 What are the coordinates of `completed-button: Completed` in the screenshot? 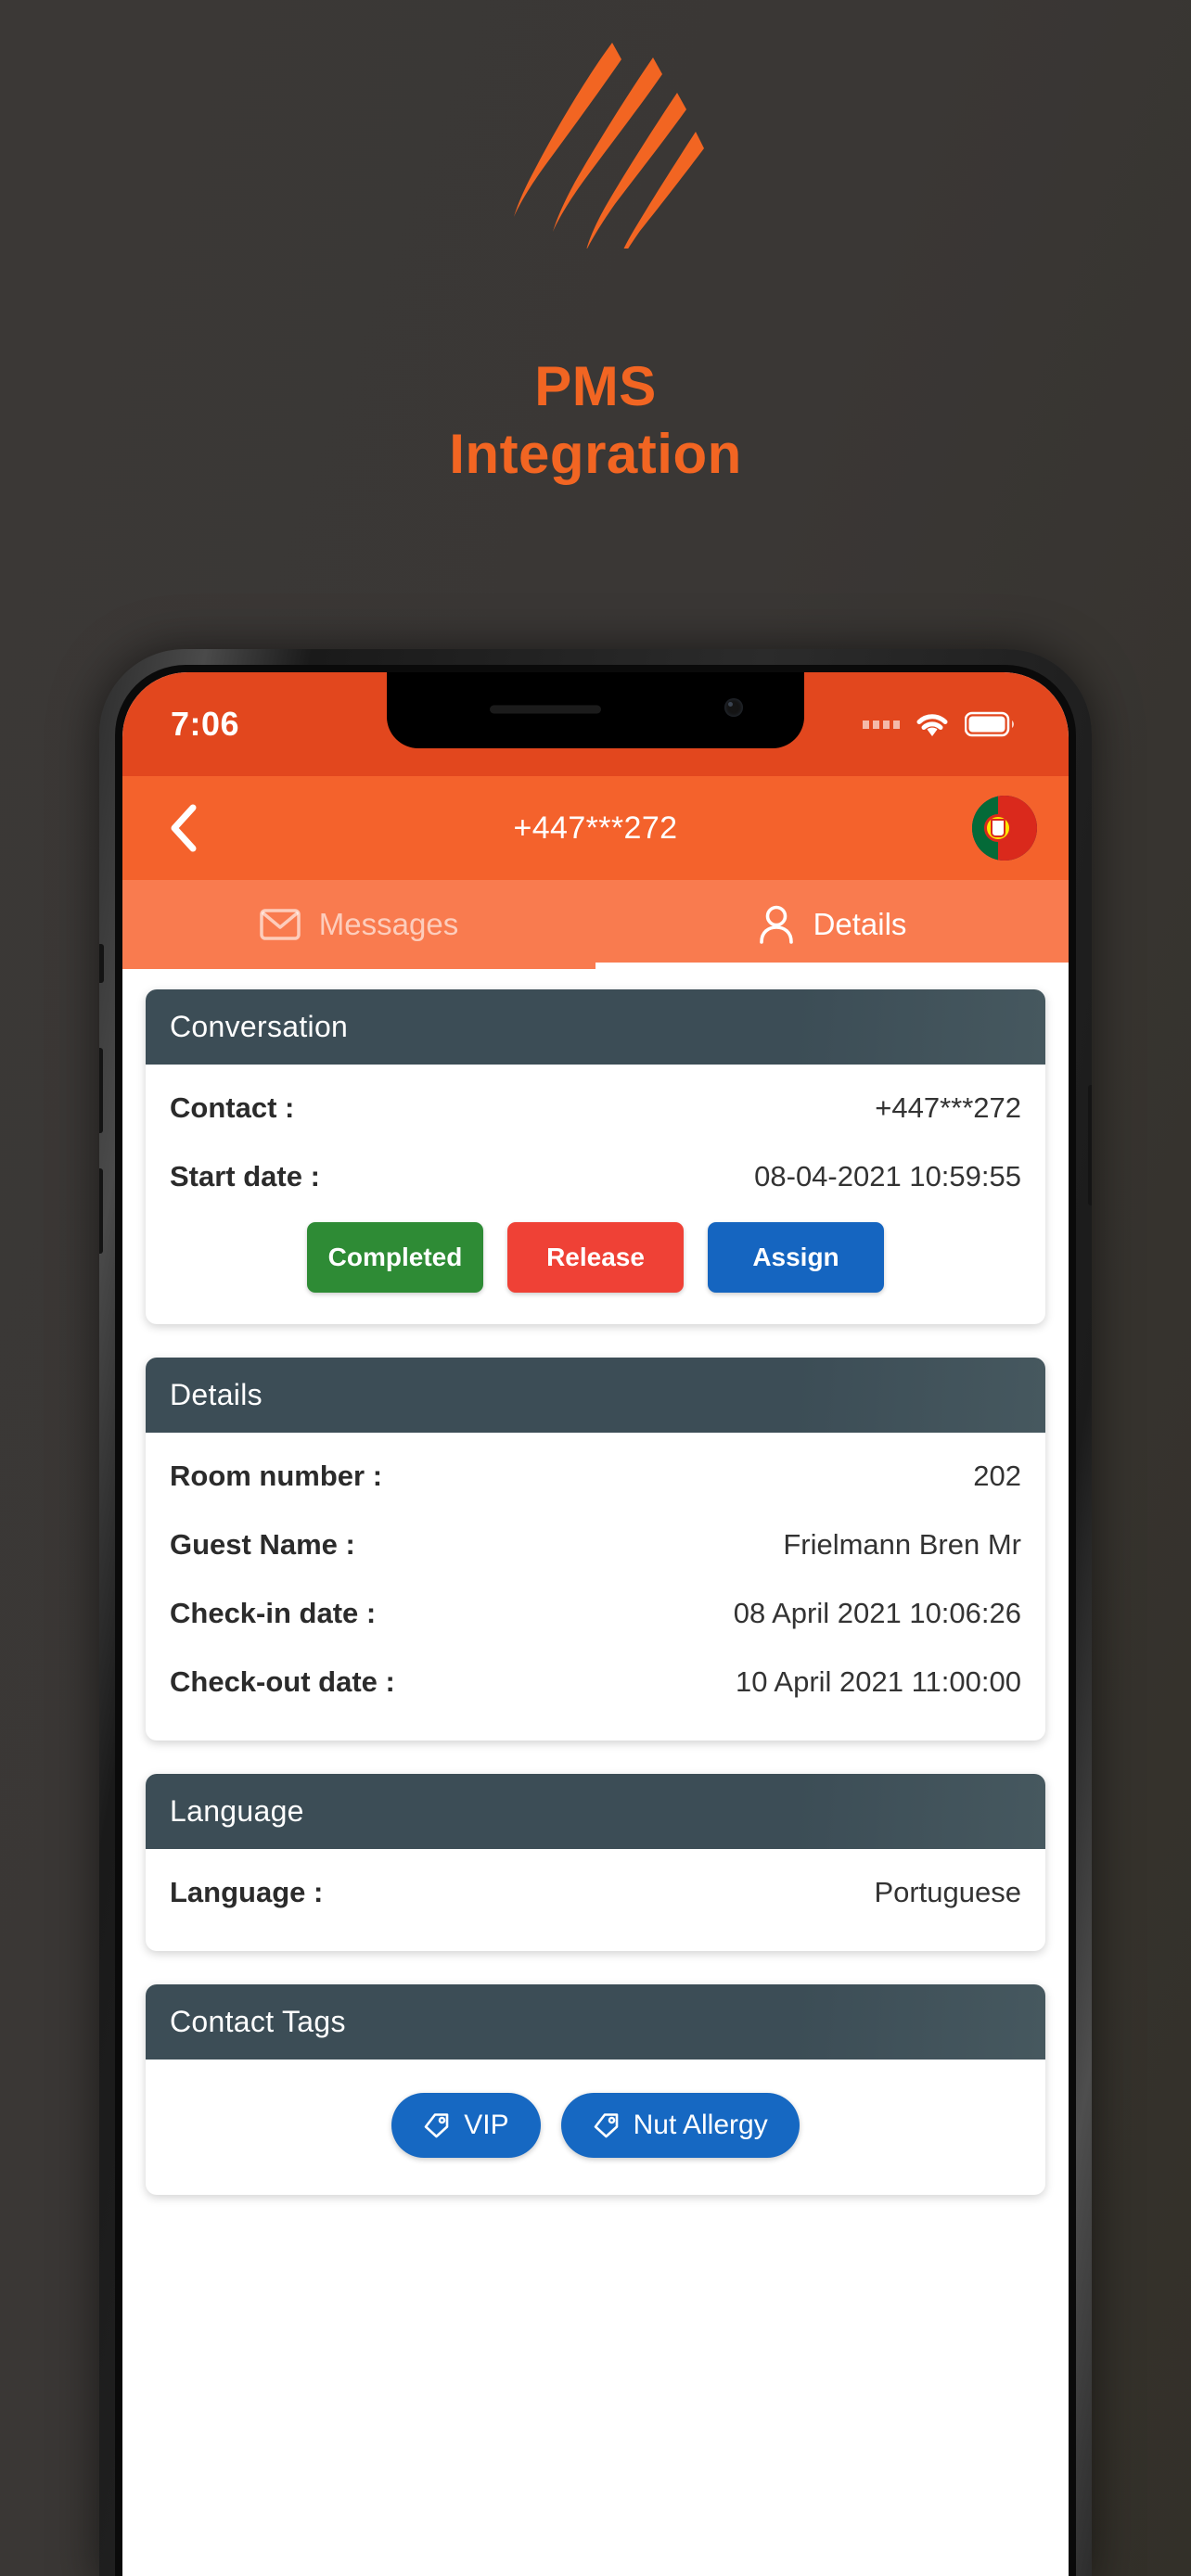 It's located at (395, 1257).